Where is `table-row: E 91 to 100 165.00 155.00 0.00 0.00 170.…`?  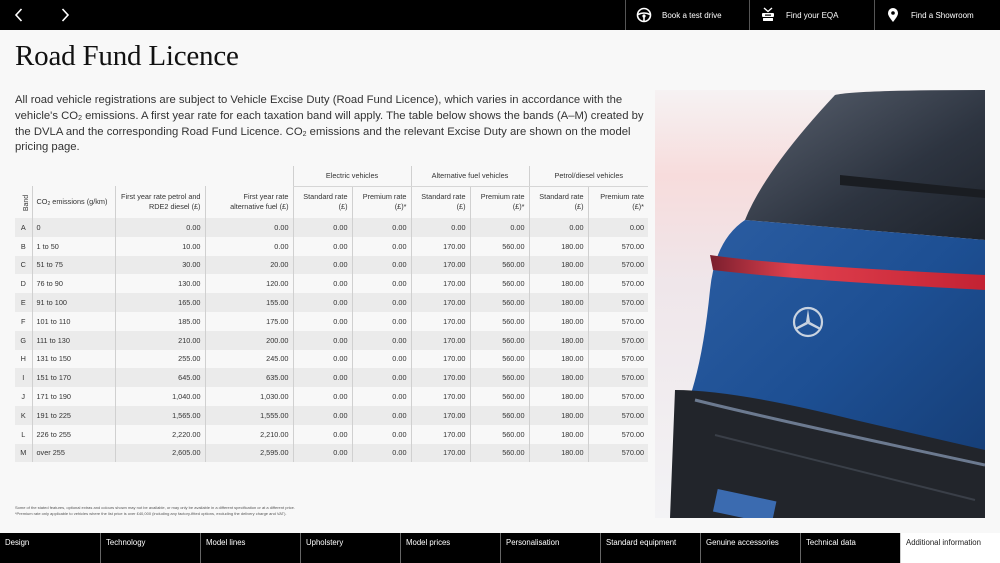 table-row: E 91 to 100 165.00 155.00 0.00 0.00 170.… is located at coordinates (332, 302).